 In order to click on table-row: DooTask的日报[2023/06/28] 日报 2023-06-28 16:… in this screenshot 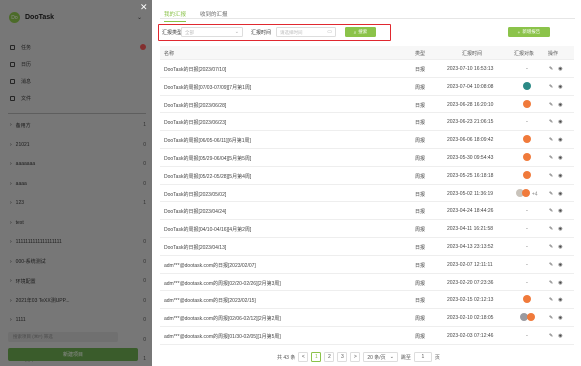, I will do `click(367, 105)`.